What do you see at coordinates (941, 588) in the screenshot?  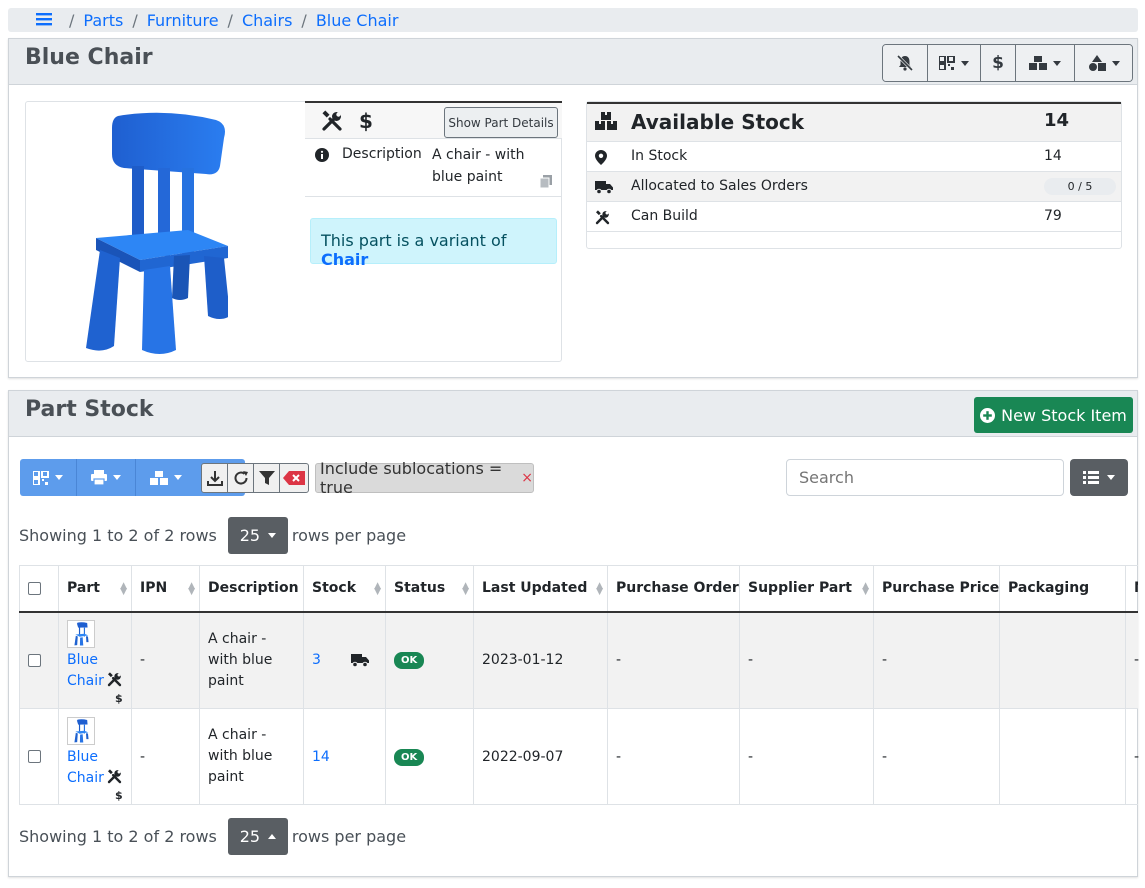 I see `column-label: Purchase Price` at bounding box center [941, 588].